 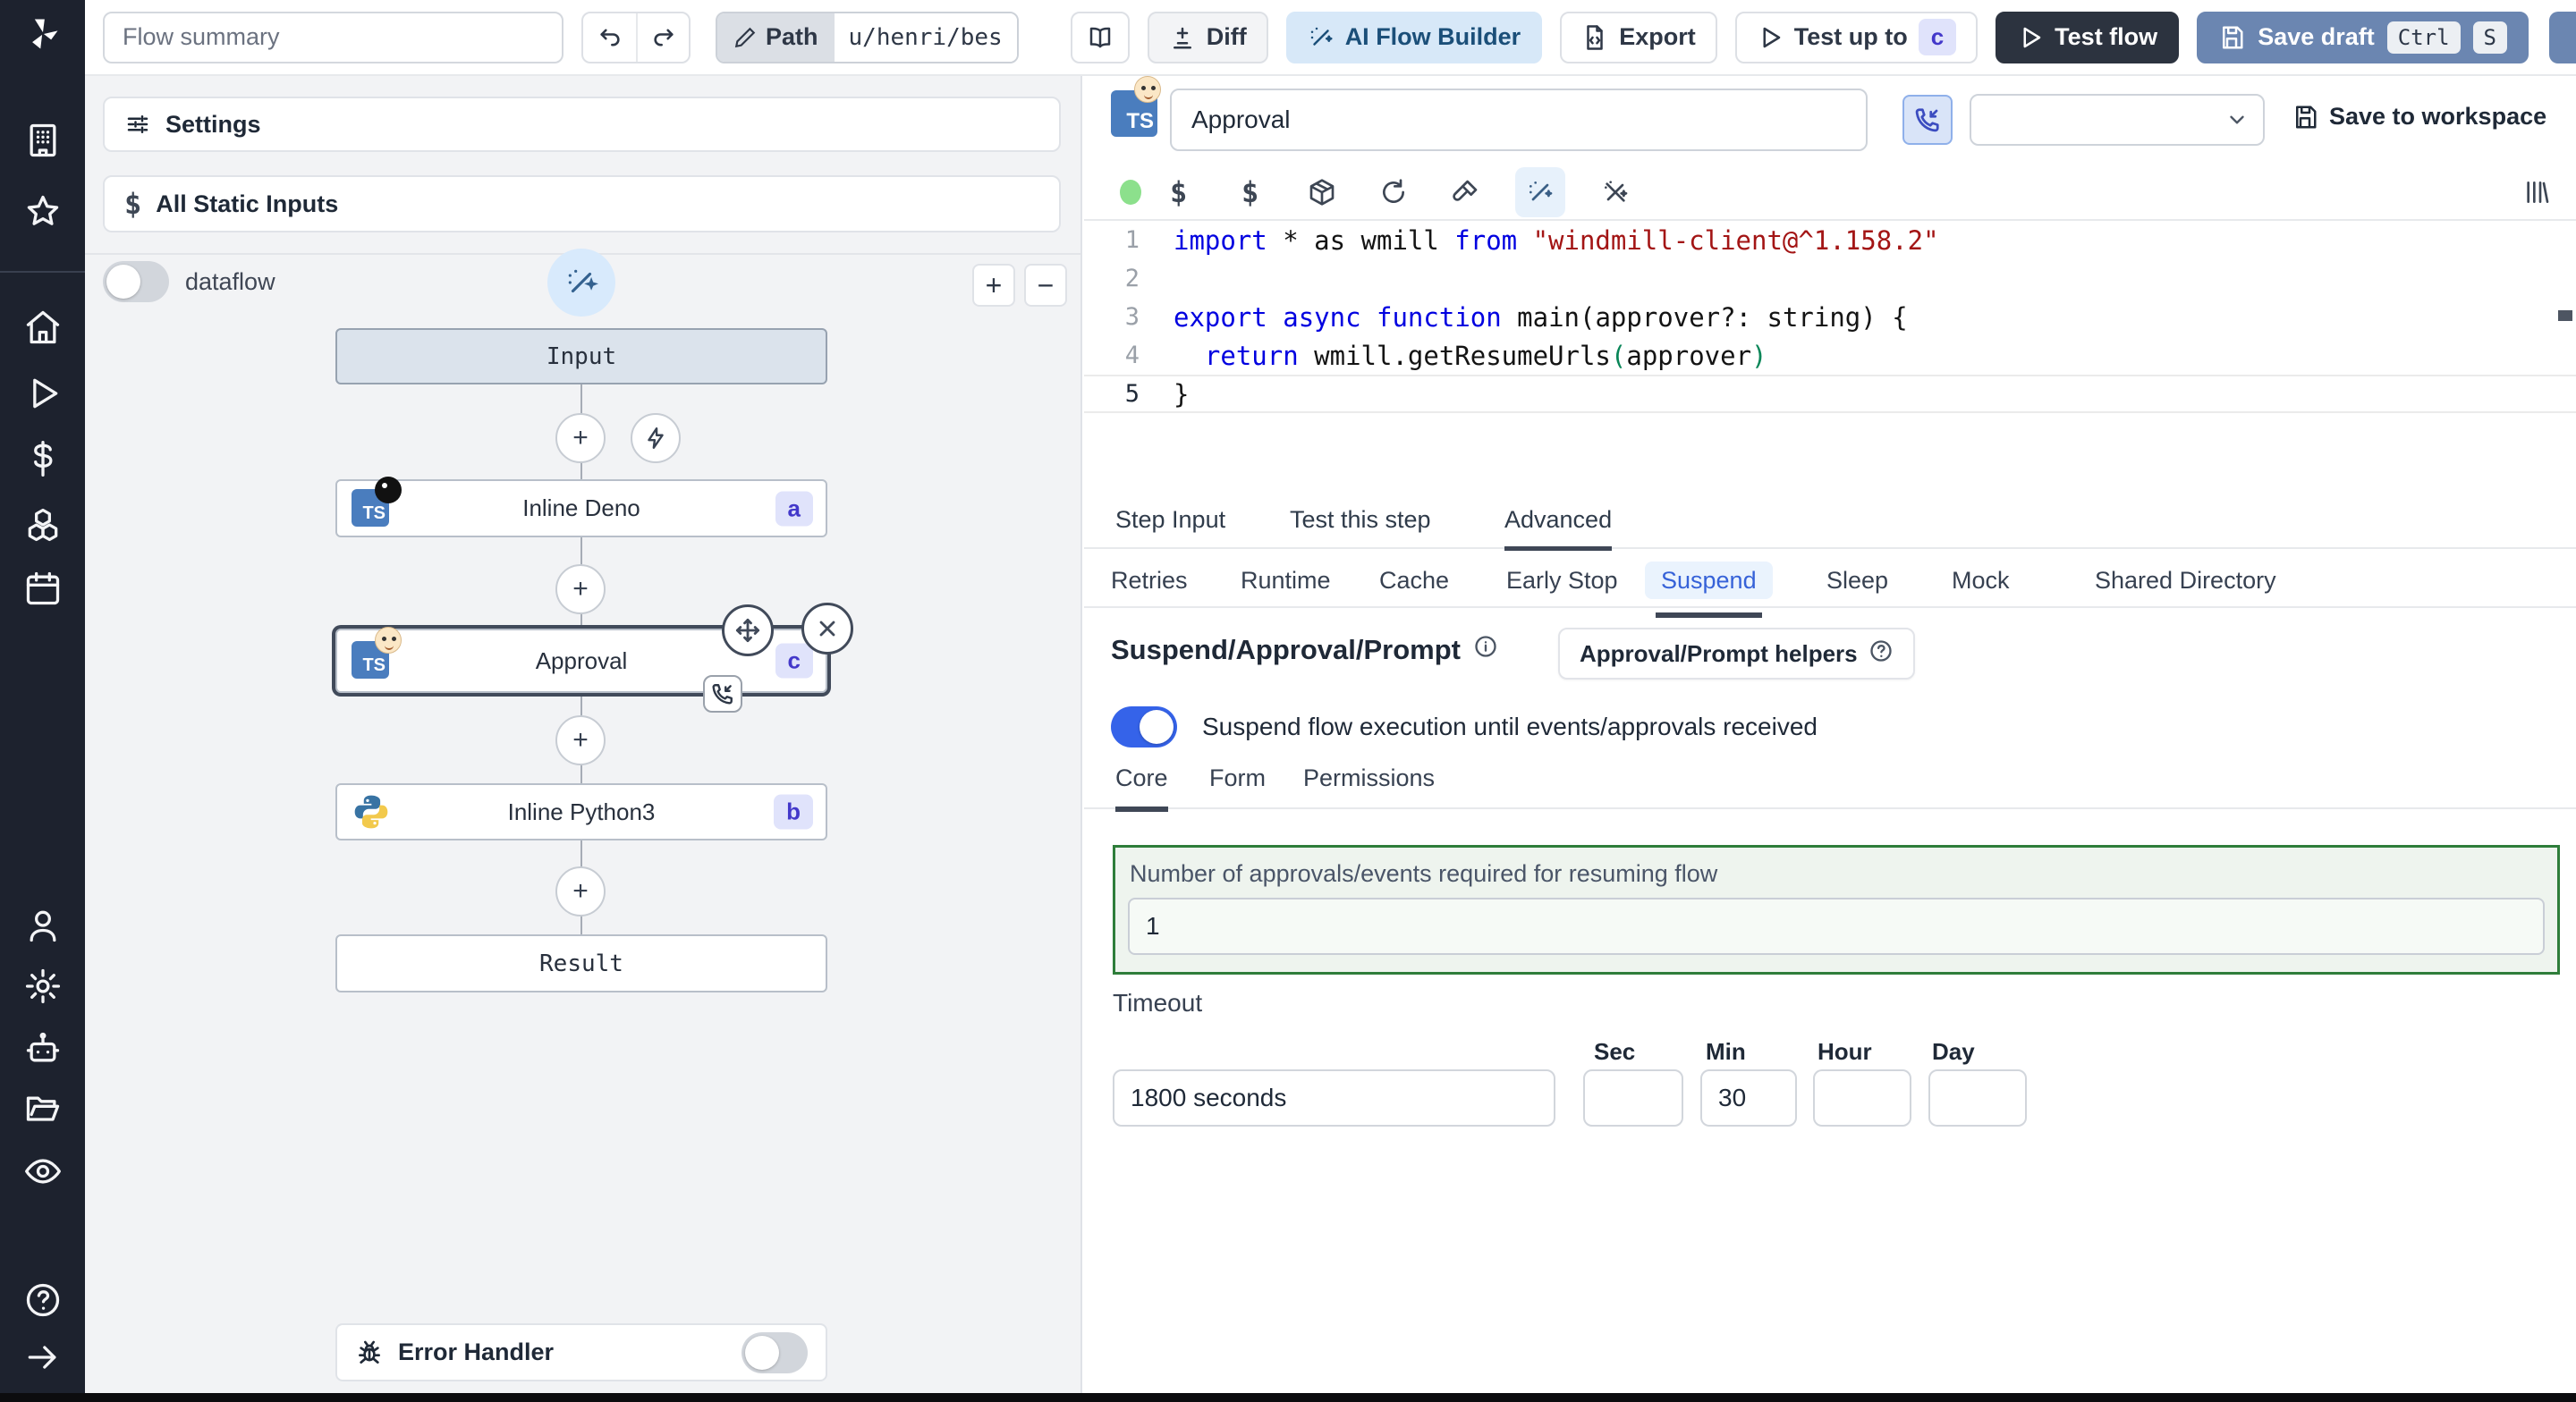 I want to click on subtab-retries: Retries, so click(x=1149, y=585).